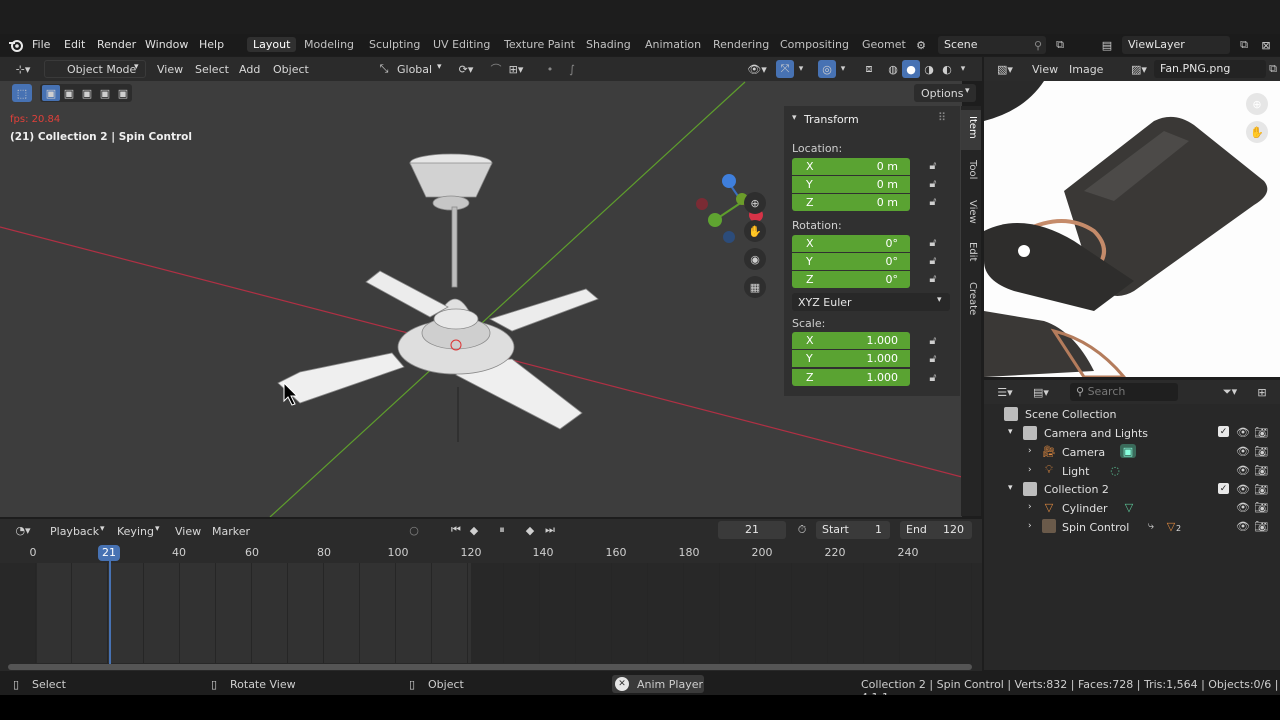 The image size is (1280, 720). What do you see at coordinates (851, 377) in the screenshot?
I see `scale-z-field: Z 1.000` at bounding box center [851, 377].